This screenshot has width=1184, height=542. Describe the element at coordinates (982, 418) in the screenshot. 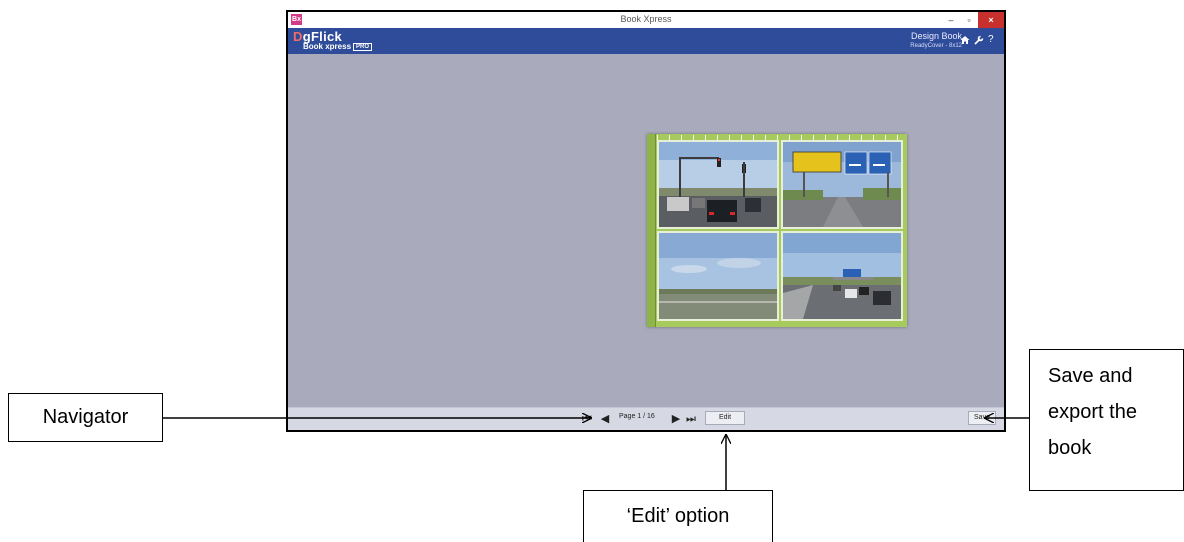

I see `save-button: Save` at that location.